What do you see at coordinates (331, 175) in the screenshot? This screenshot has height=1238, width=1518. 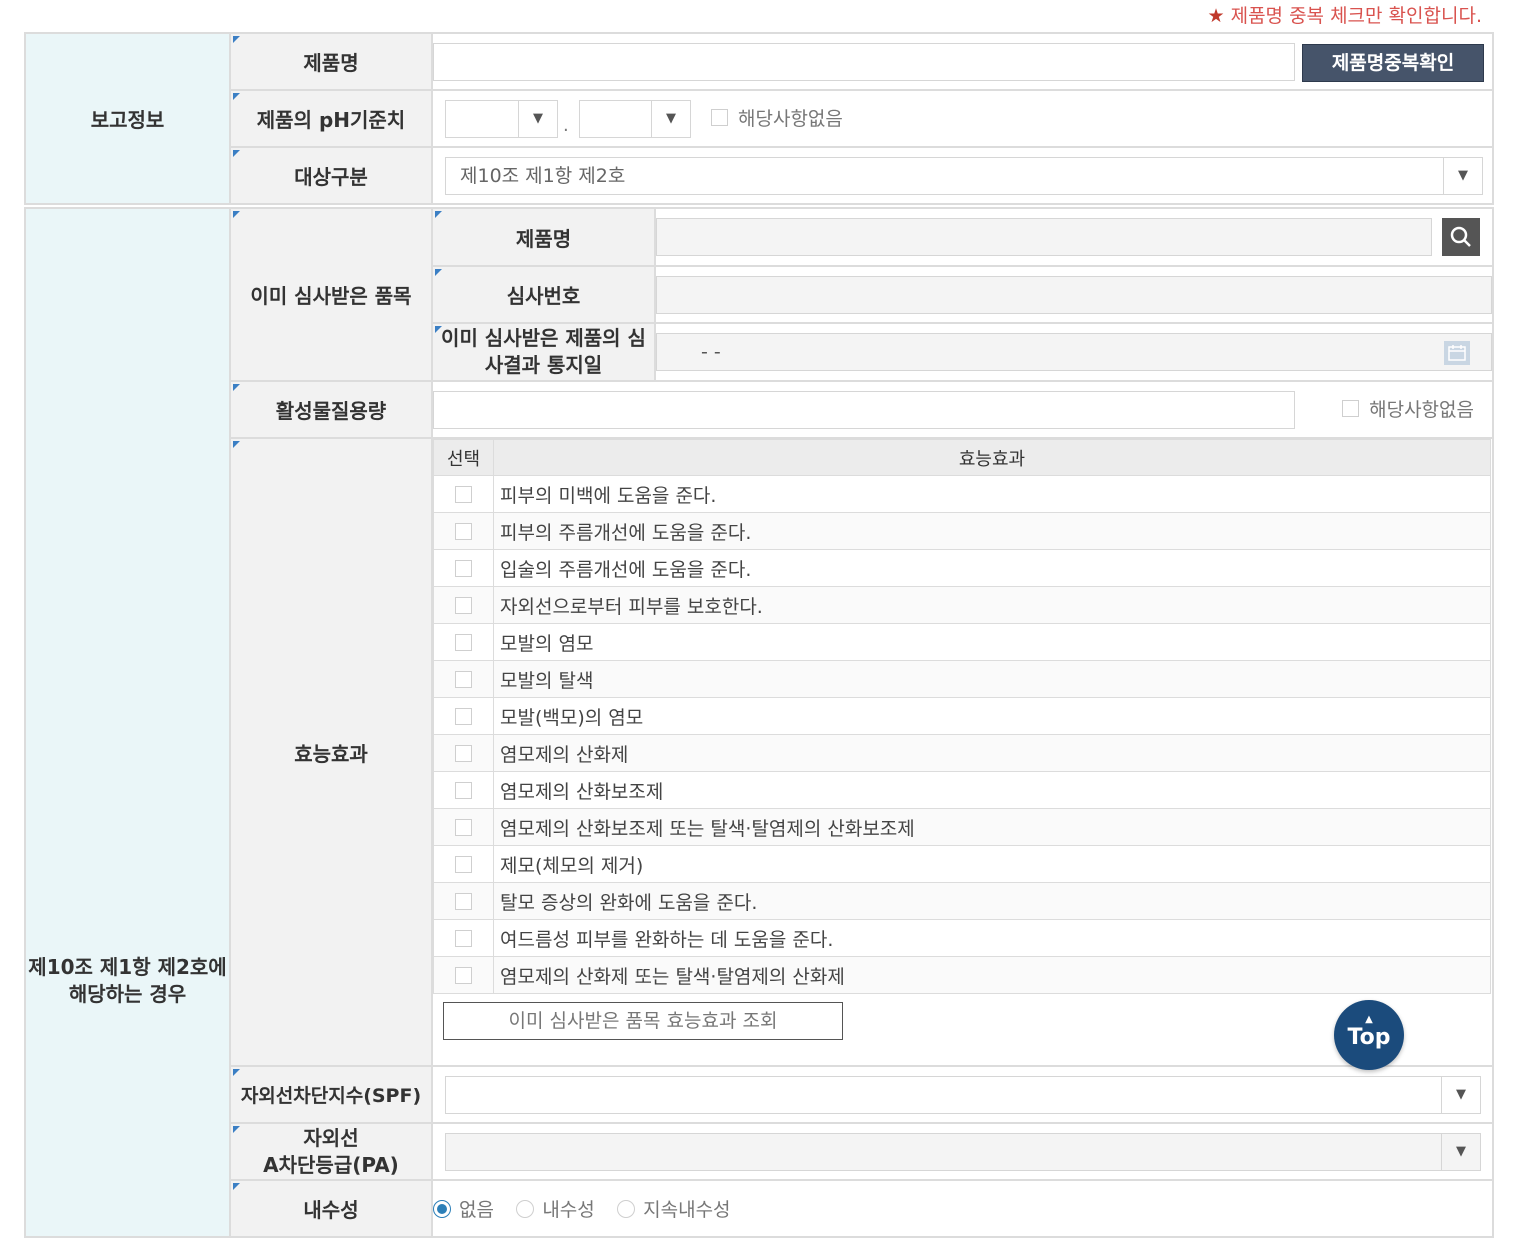 I see `target-label: 대상구분` at bounding box center [331, 175].